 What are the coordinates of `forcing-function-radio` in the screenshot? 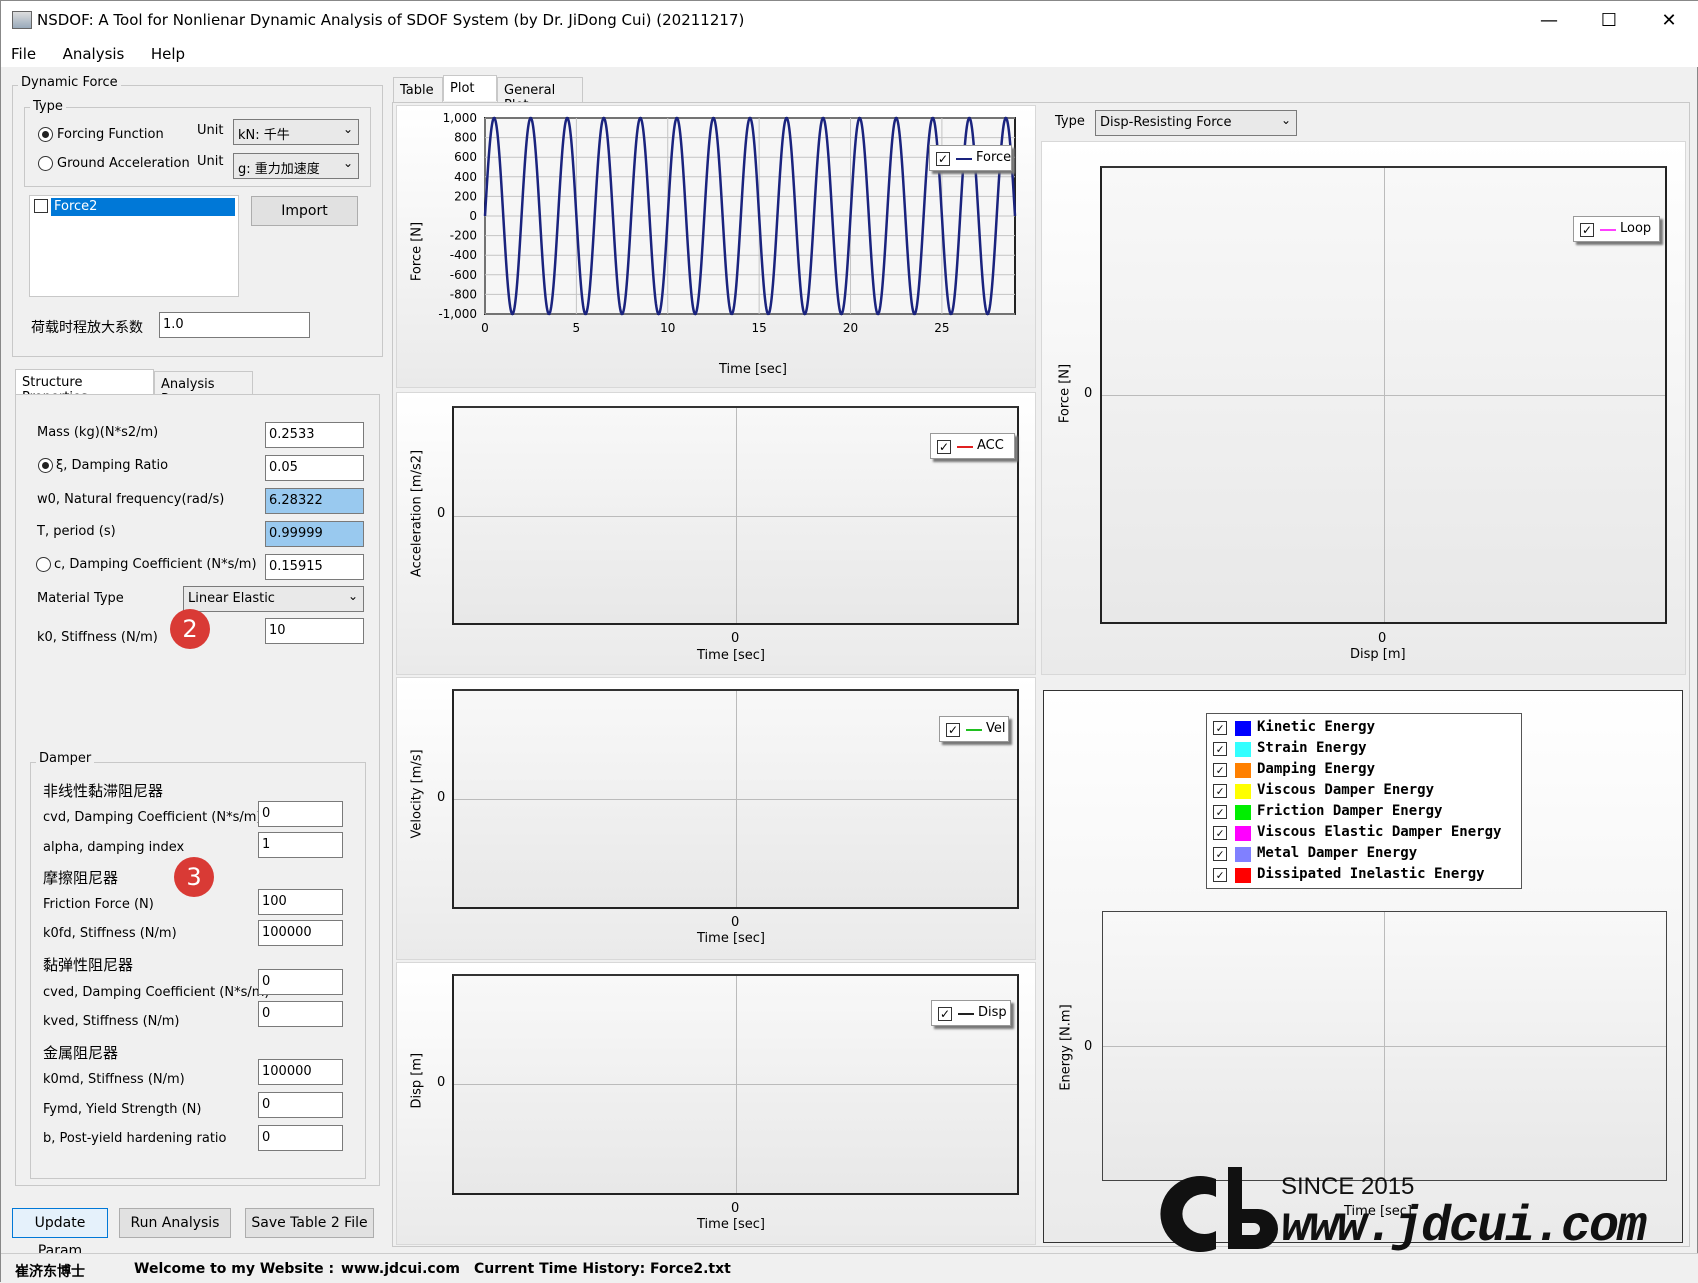 It's located at (45, 134).